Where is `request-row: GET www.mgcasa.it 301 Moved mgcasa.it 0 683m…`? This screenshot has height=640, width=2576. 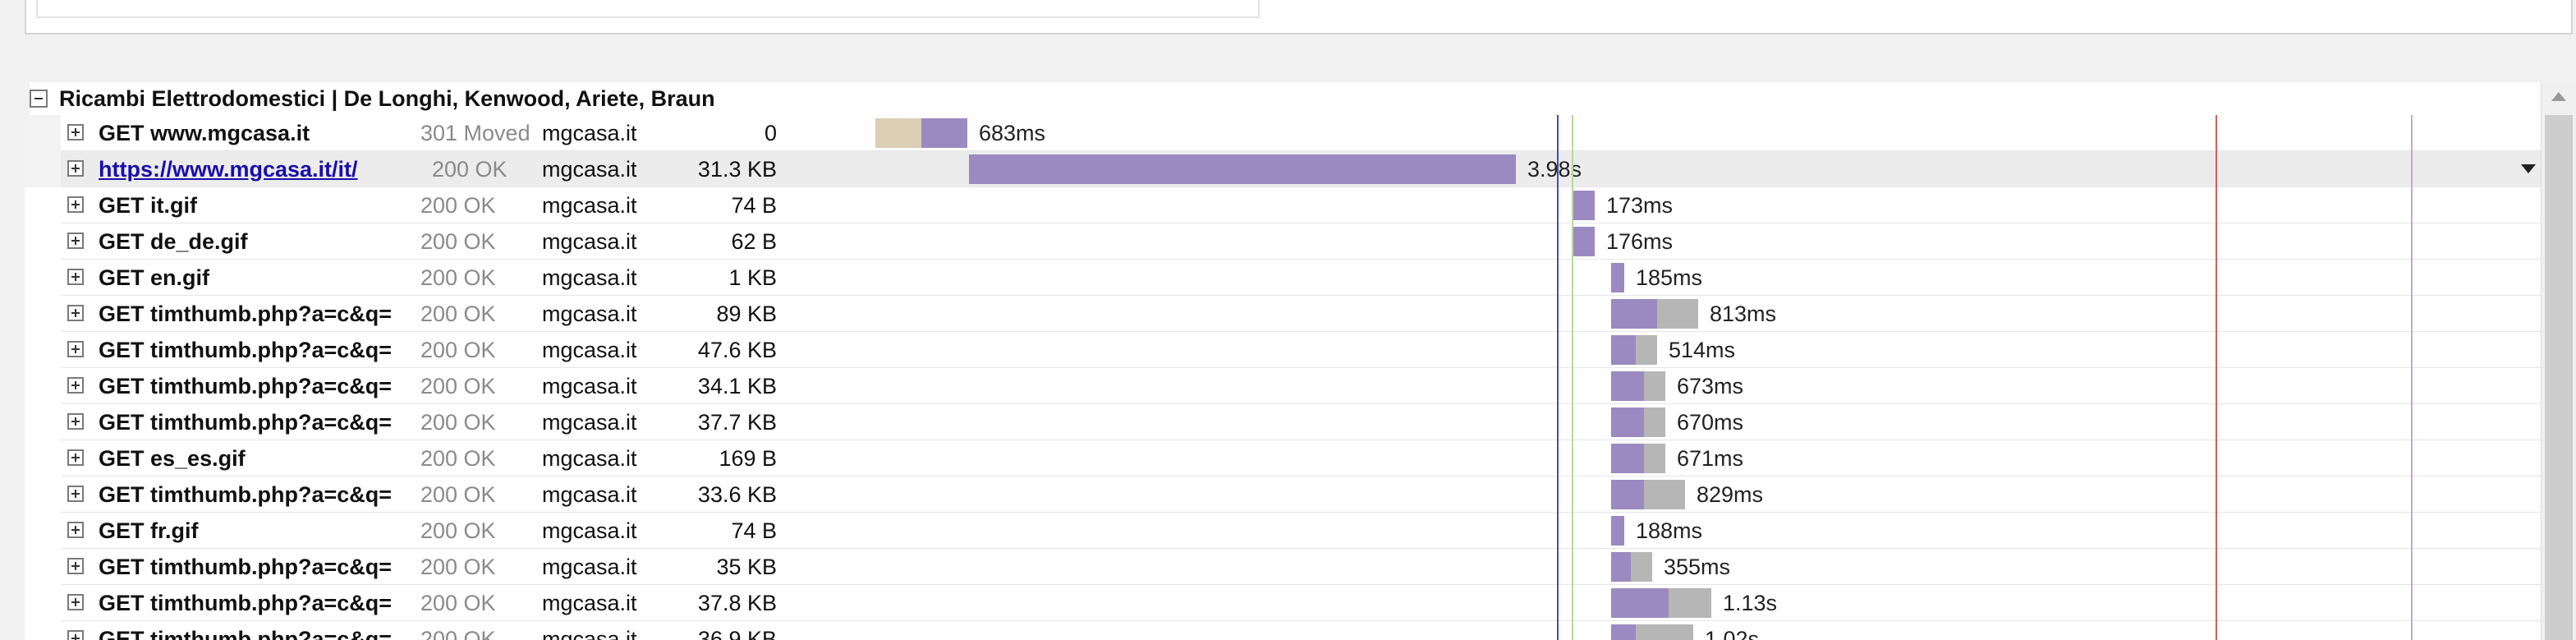
request-row: GET www.mgcasa.it 301 Moved mgcasa.it 0 683m… is located at coordinates (1301, 133).